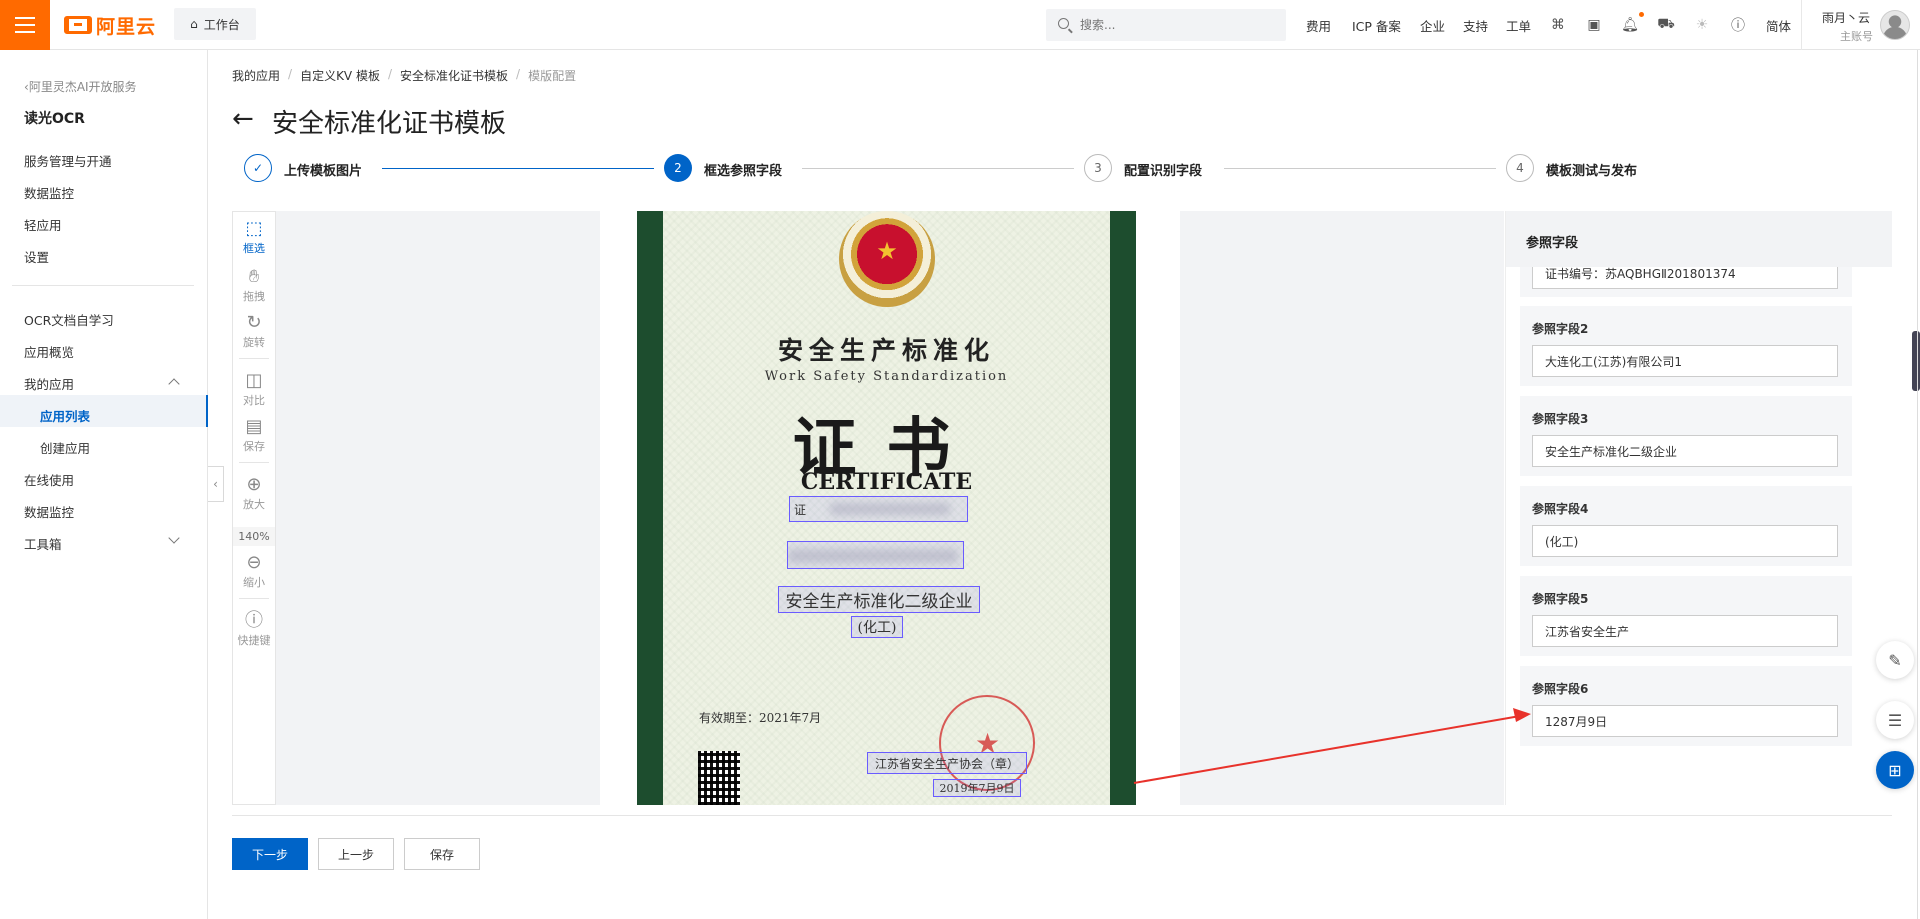  What do you see at coordinates (43, 224) in the screenshot?
I see `sidebar-item-light-app: 轻应用` at bounding box center [43, 224].